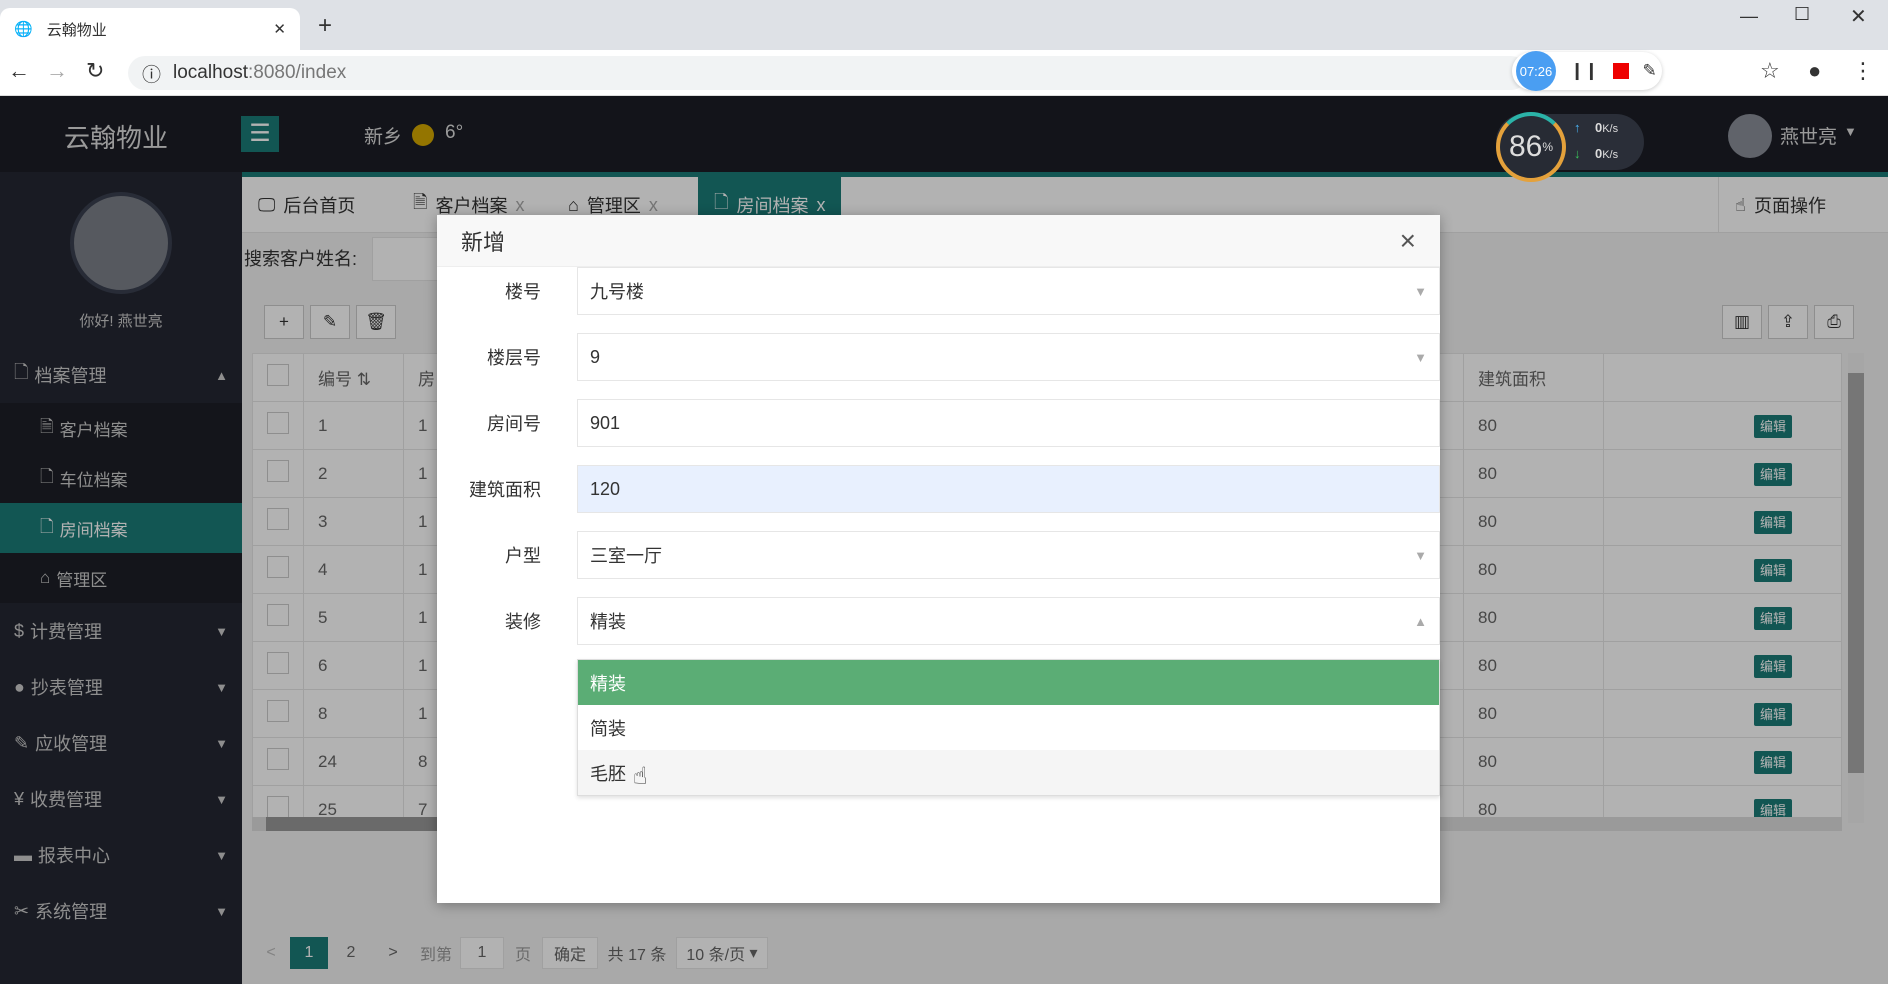 The image size is (1888, 984). Describe the element at coordinates (605, 422) in the screenshot. I see `field-value: 901` at that location.